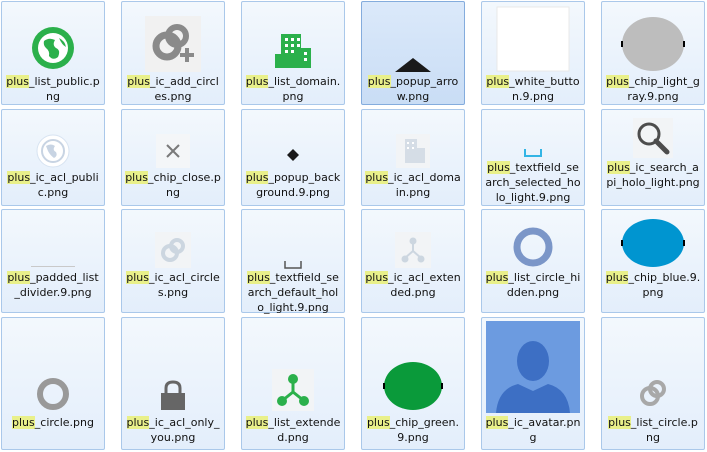 Image resolution: width=707 pixels, height=452 pixels. I want to click on file-item: plus_ic_acl_extended.png, so click(413, 261).